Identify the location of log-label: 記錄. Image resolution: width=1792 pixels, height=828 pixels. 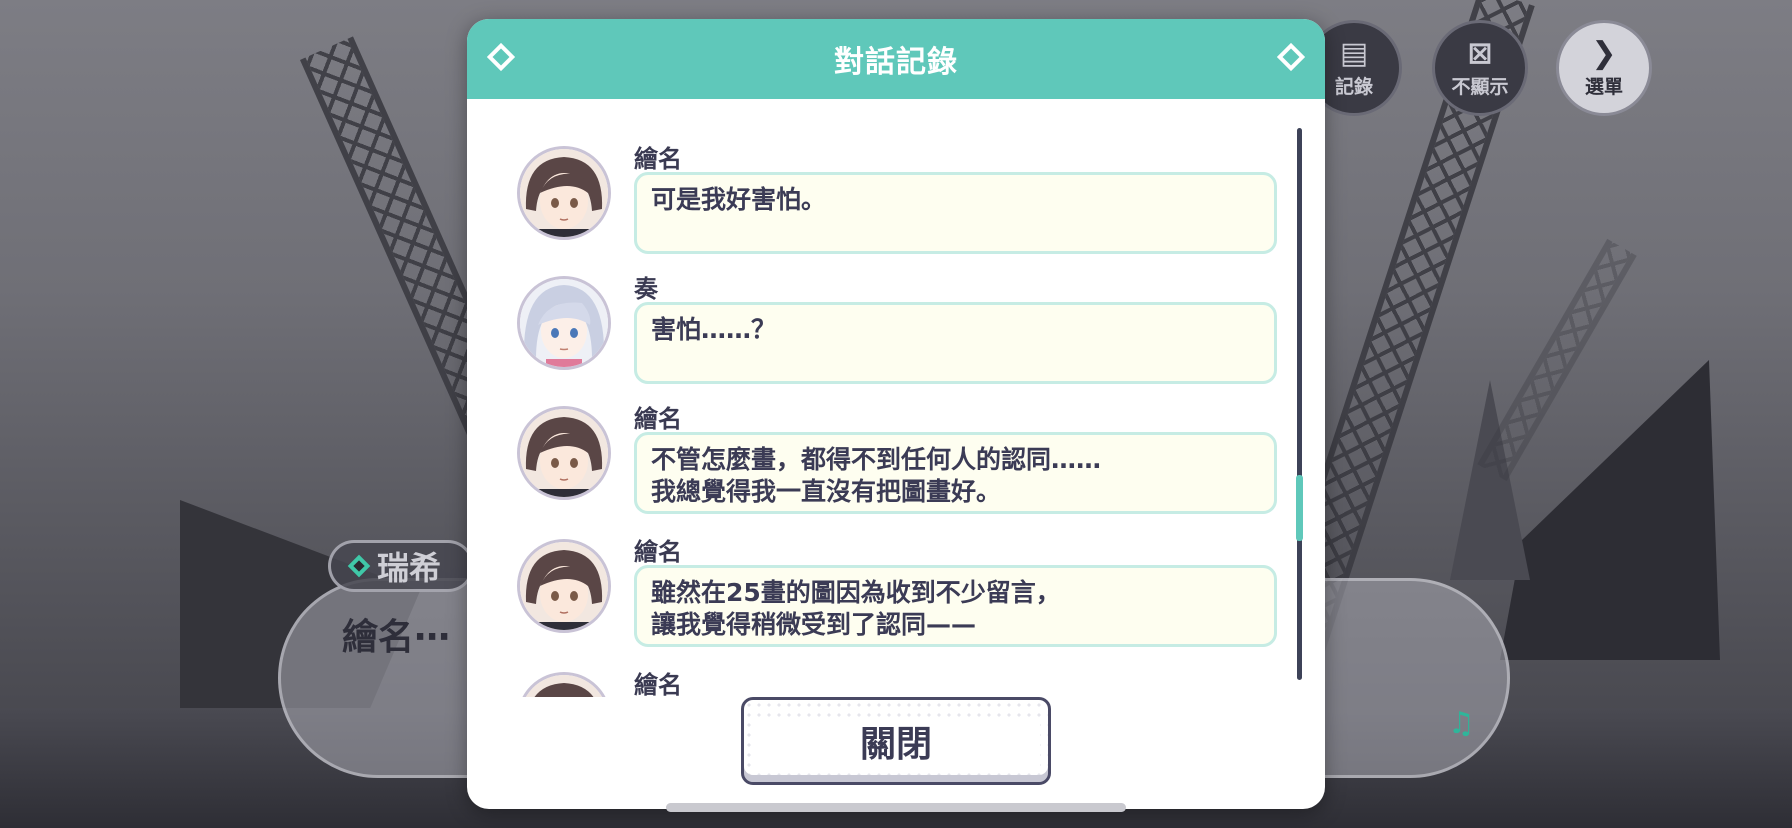
(1353, 86).